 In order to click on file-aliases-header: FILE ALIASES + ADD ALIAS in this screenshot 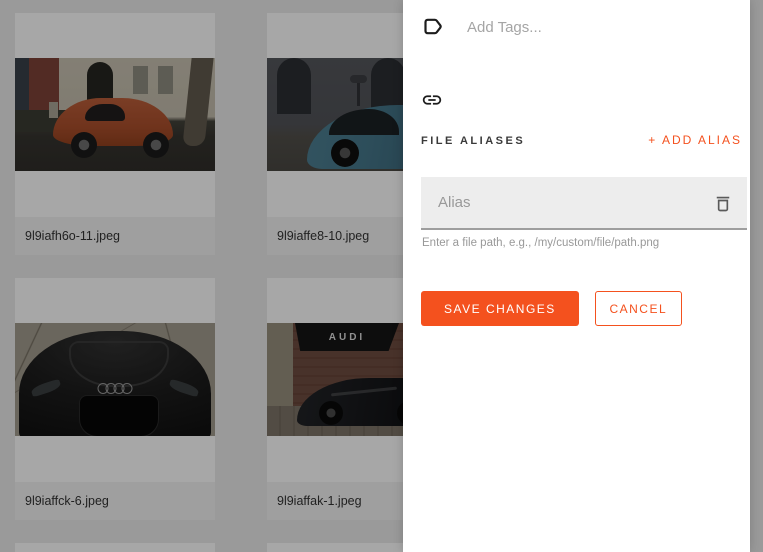, I will do `click(581, 140)`.